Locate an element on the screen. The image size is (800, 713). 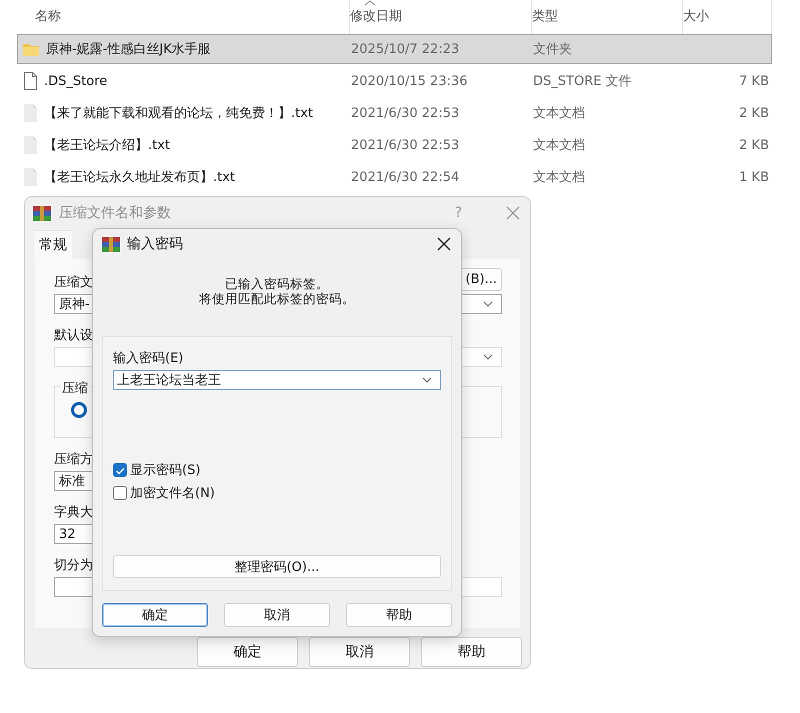
file-row: 【老王论坛介绍】.txt 2021/6/30 22:53 文本文档 2 KB is located at coordinates (394, 145).